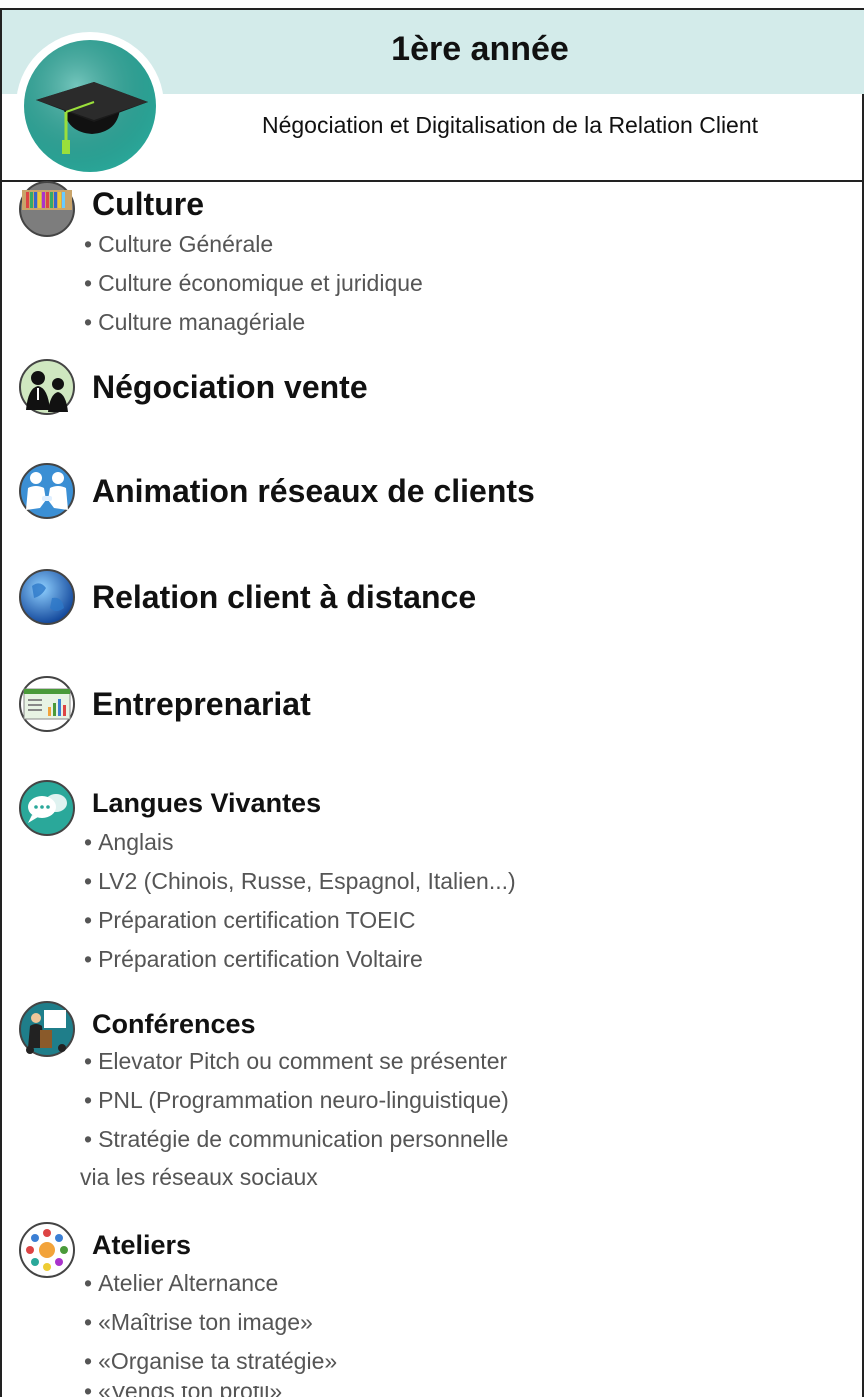 The width and height of the screenshot is (866, 1397). Describe the element at coordinates (90, 106) in the screenshot. I see `graduation-cap-icon` at that location.